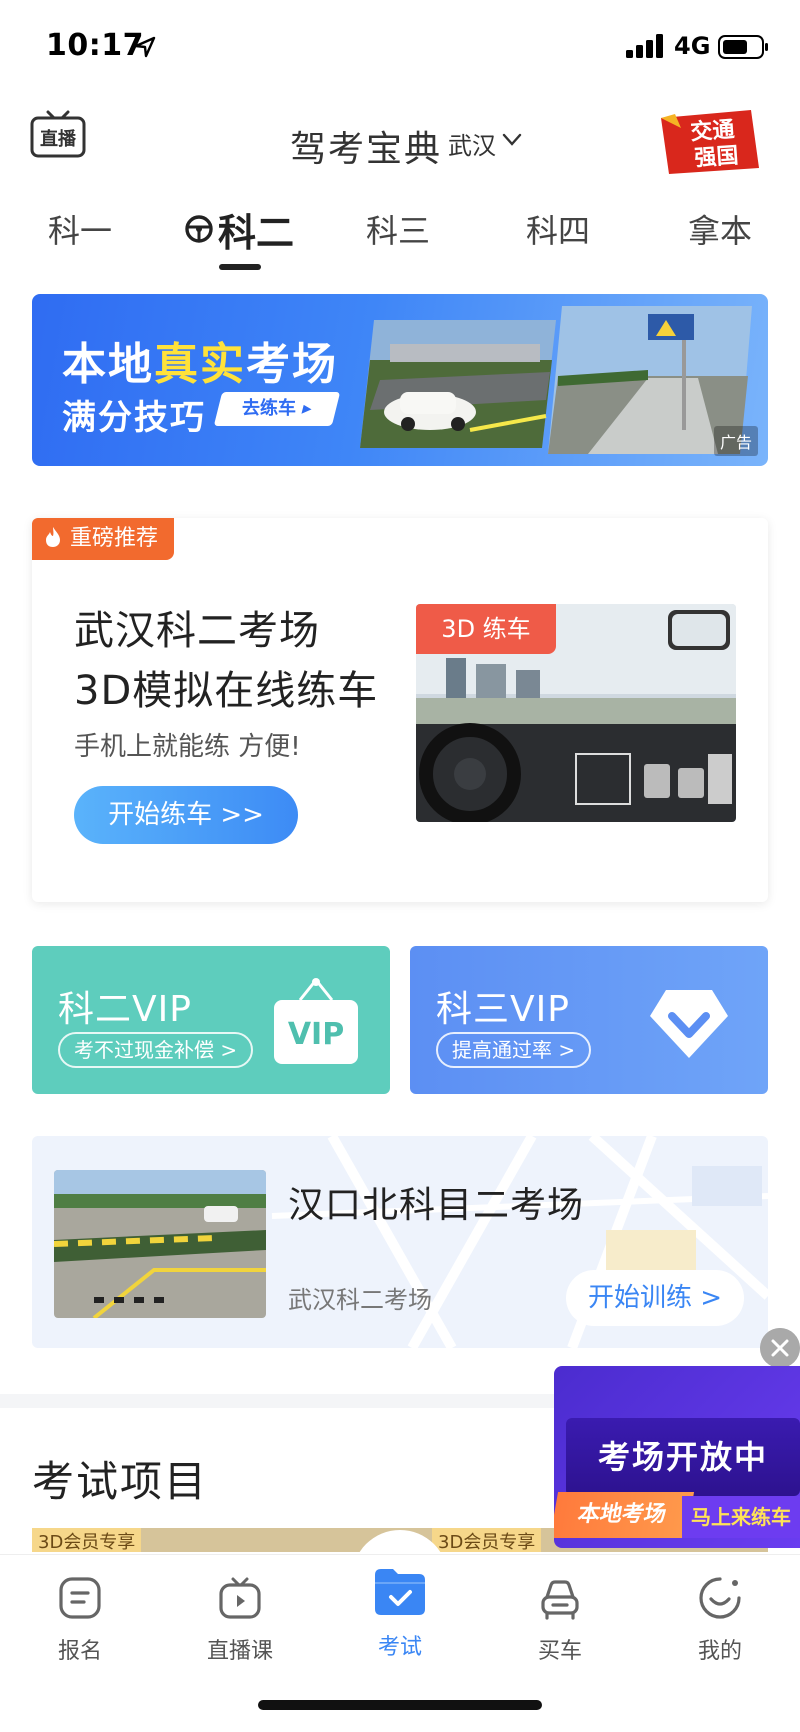 The image size is (800, 1732). I want to click on recommend-title-line2: 3D模拟在线练车, so click(226, 691).